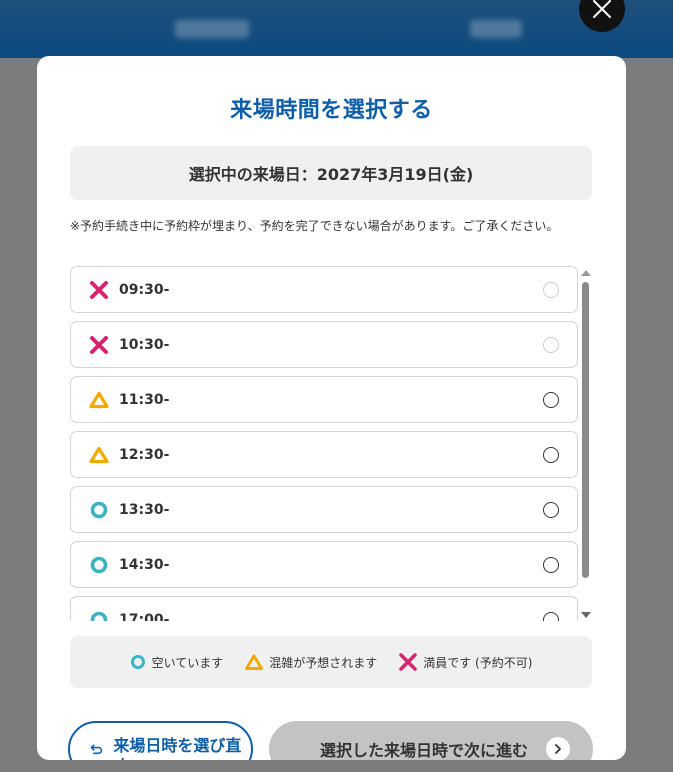  What do you see at coordinates (331, 110) in the screenshot?
I see `modal-title: 来場時間を選択する` at bounding box center [331, 110].